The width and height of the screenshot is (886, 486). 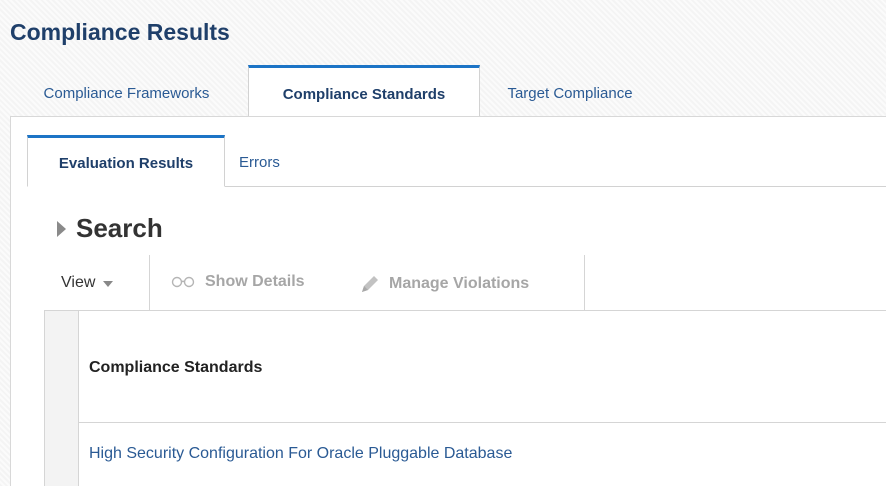 I want to click on tab-compliance-standards: Compliance Standards, so click(x=364, y=91).